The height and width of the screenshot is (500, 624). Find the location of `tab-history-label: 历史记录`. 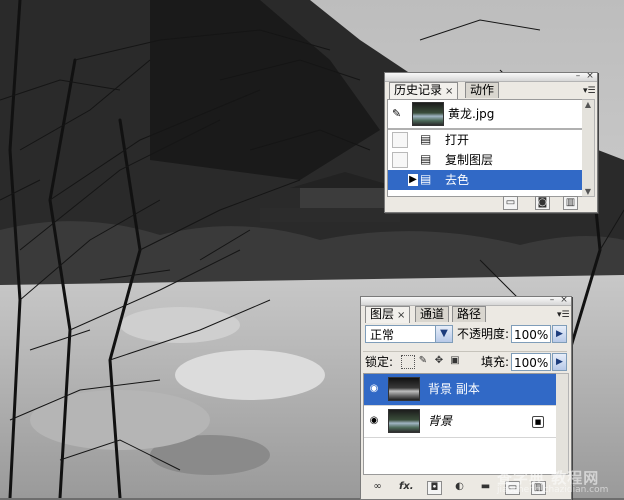

tab-history-label: 历史记录 is located at coordinates (418, 90).